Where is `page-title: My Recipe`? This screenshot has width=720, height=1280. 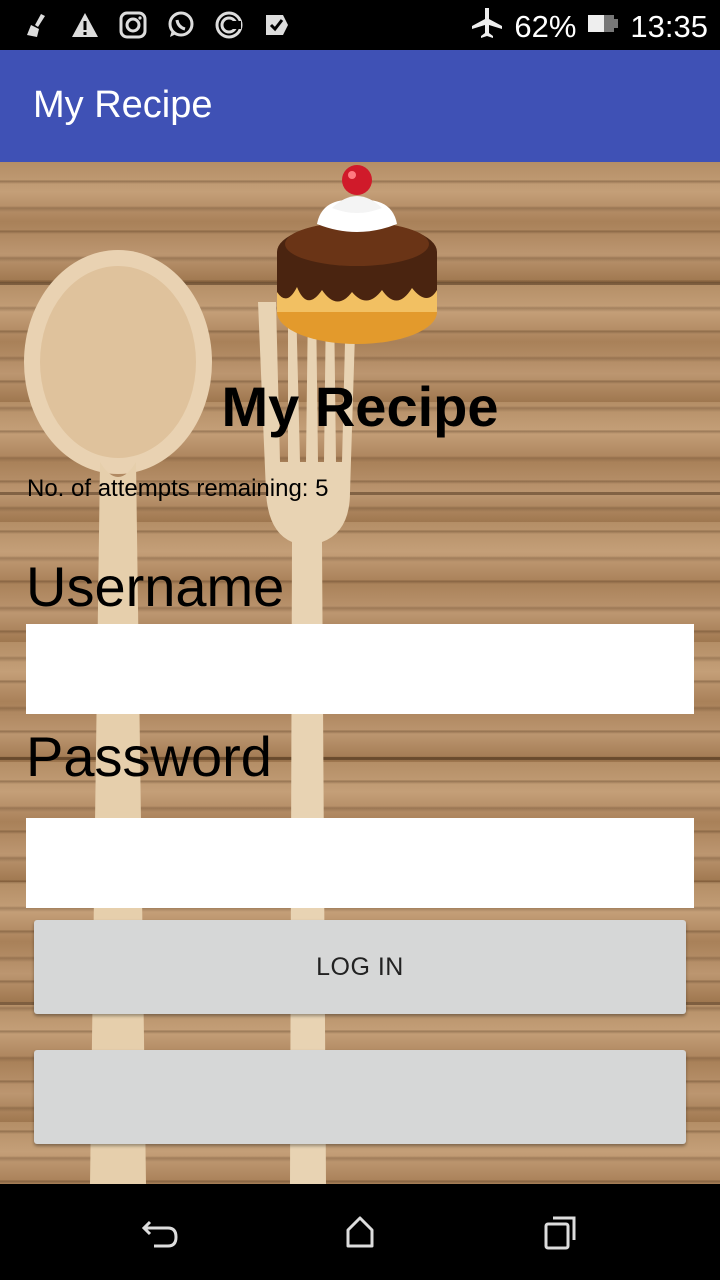
page-title: My Recipe is located at coordinates (360, 406).